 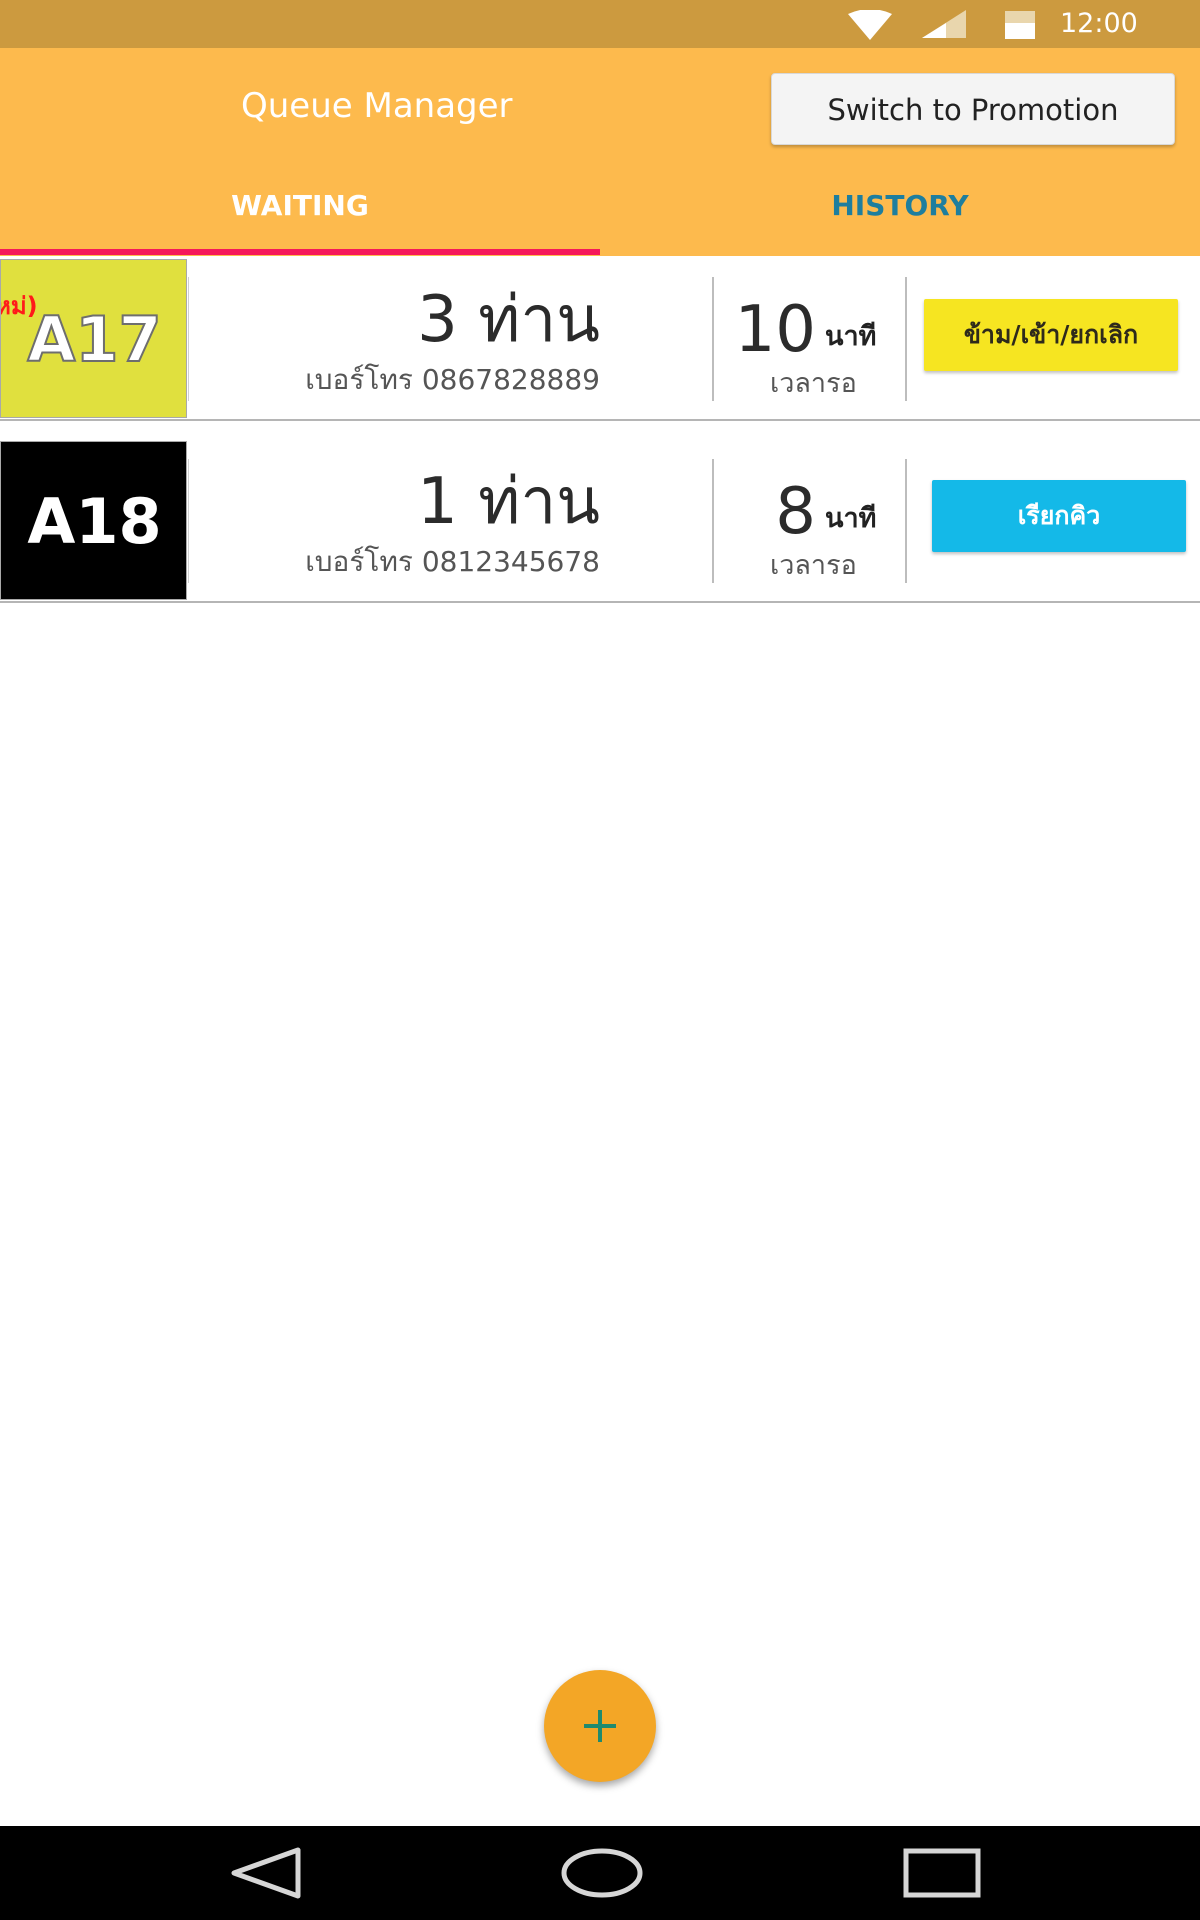 What do you see at coordinates (510, 561) in the screenshot?
I see `phone-number: 0812345678` at bounding box center [510, 561].